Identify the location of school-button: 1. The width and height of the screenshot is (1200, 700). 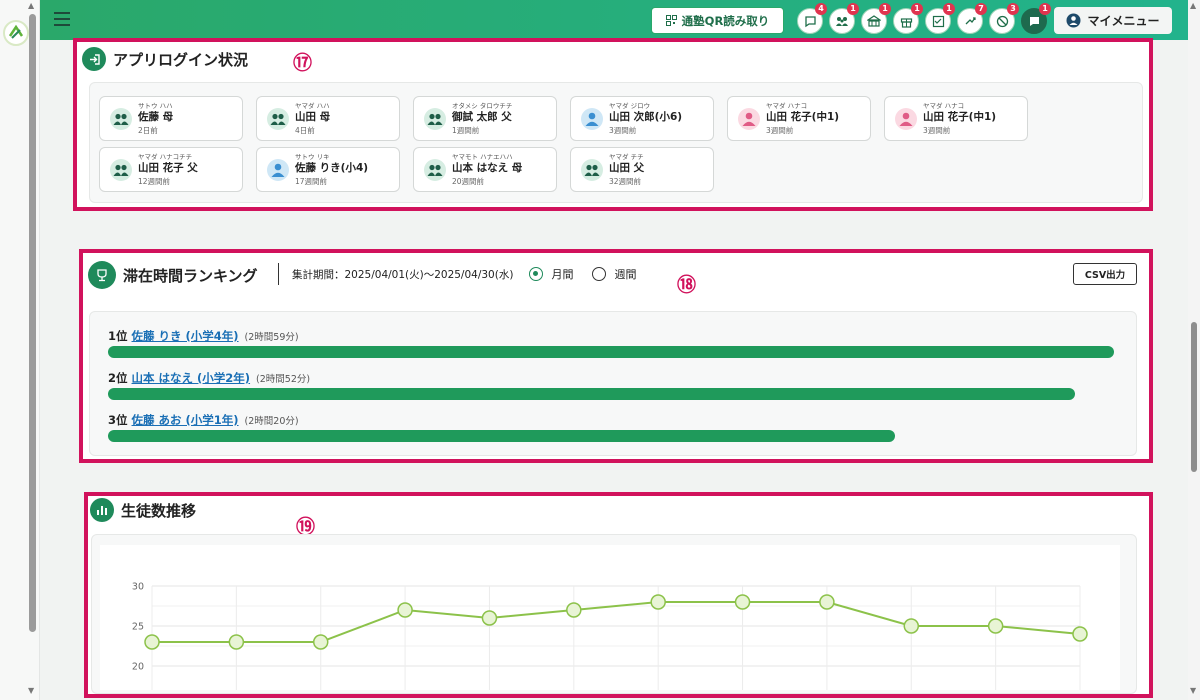
(876, 18).